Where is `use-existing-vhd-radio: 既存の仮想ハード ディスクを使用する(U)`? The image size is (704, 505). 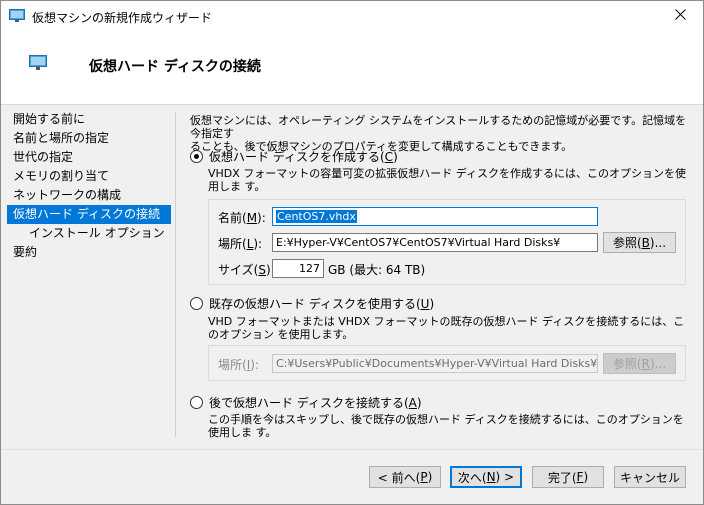
use-existing-vhd-radio: 既存の仮想ハード ディスクを使用する(U) is located at coordinates (312, 303).